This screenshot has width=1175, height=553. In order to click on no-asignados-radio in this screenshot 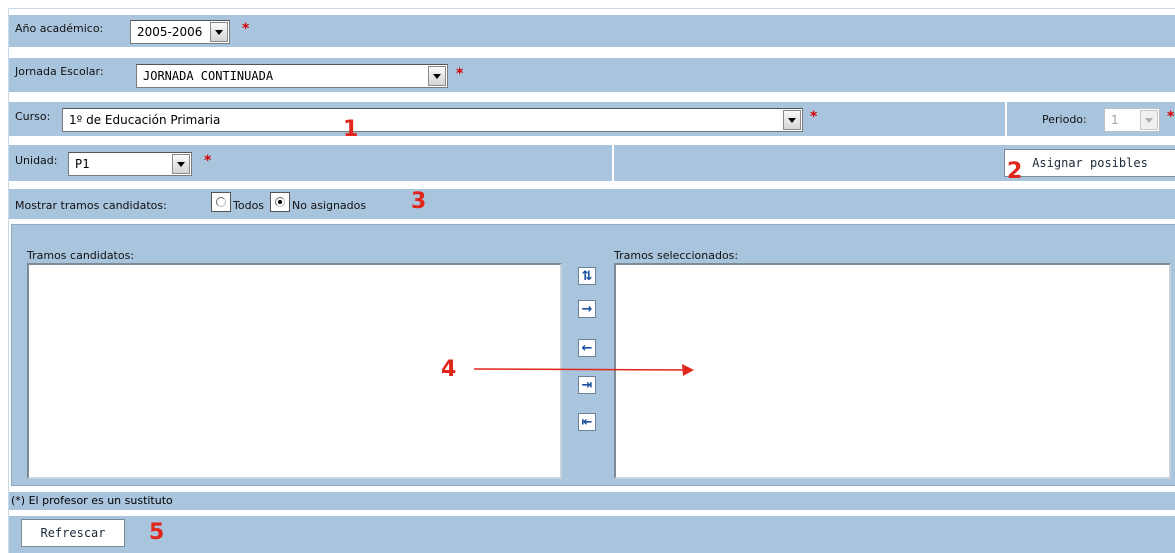, I will do `click(280, 202)`.